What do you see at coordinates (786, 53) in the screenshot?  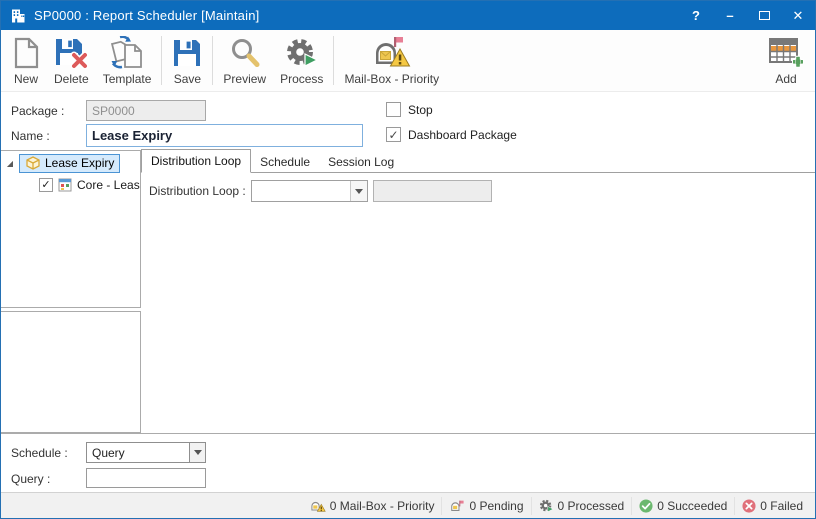 I see `add-table-icon` at bounding box center [786, 53].